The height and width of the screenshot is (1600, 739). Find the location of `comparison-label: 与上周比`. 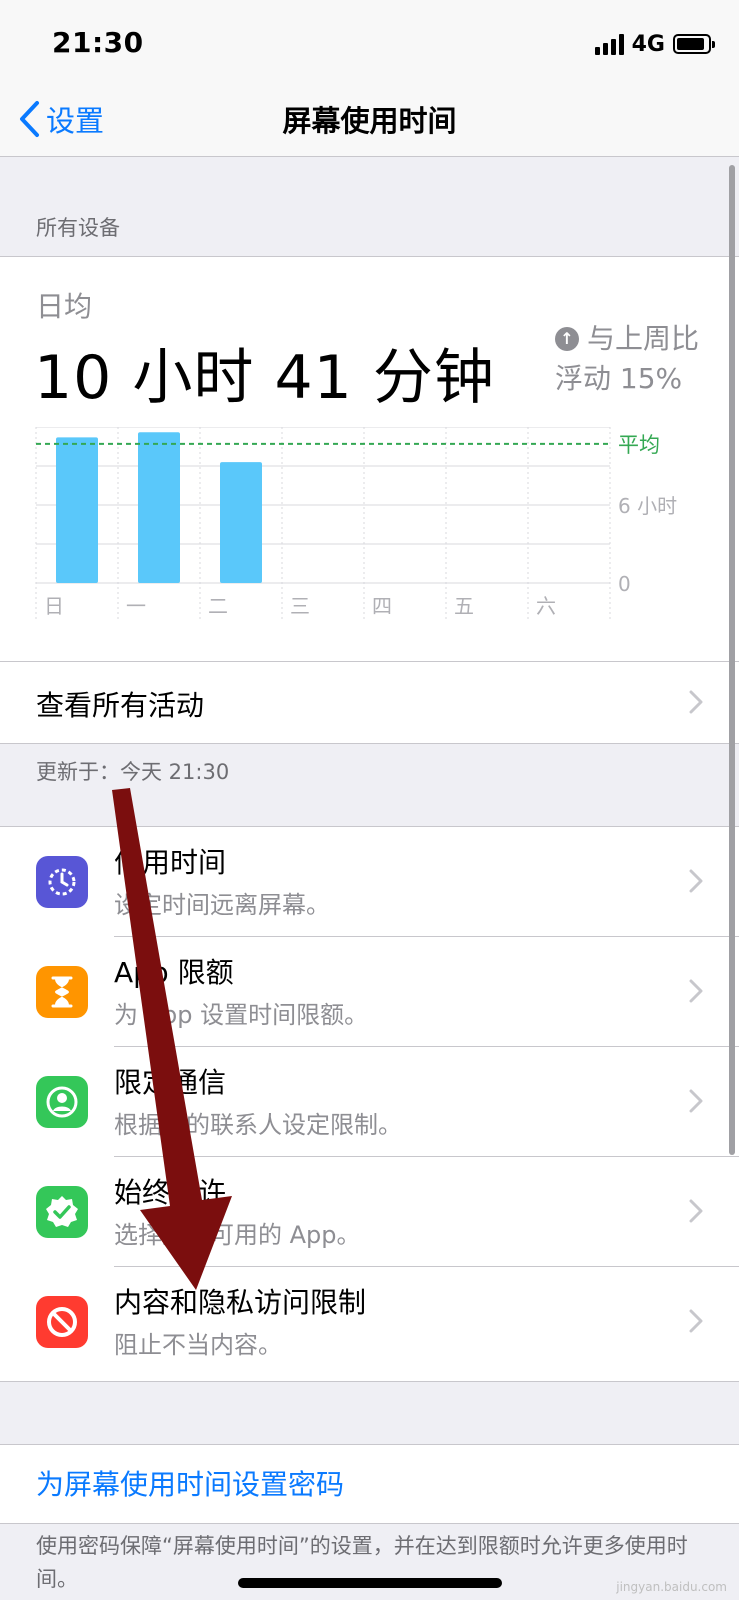

comparison-label: 与上周比 is located at coordinates (642, 338).